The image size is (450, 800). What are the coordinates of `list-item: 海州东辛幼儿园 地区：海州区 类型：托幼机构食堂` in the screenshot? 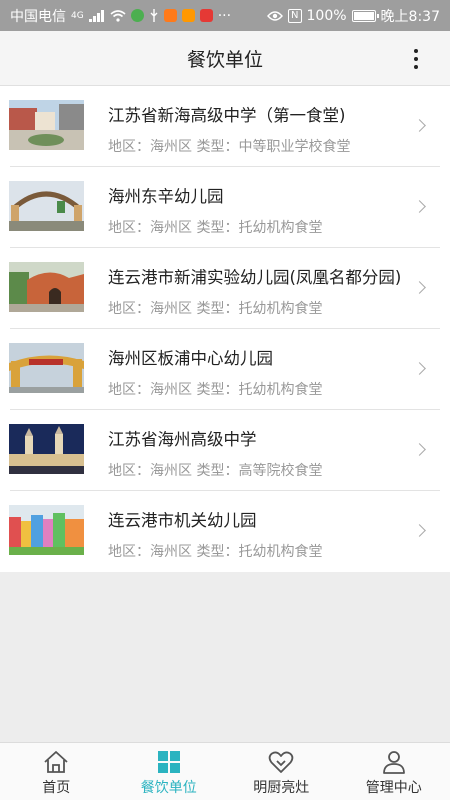 It's located at (225, 207).